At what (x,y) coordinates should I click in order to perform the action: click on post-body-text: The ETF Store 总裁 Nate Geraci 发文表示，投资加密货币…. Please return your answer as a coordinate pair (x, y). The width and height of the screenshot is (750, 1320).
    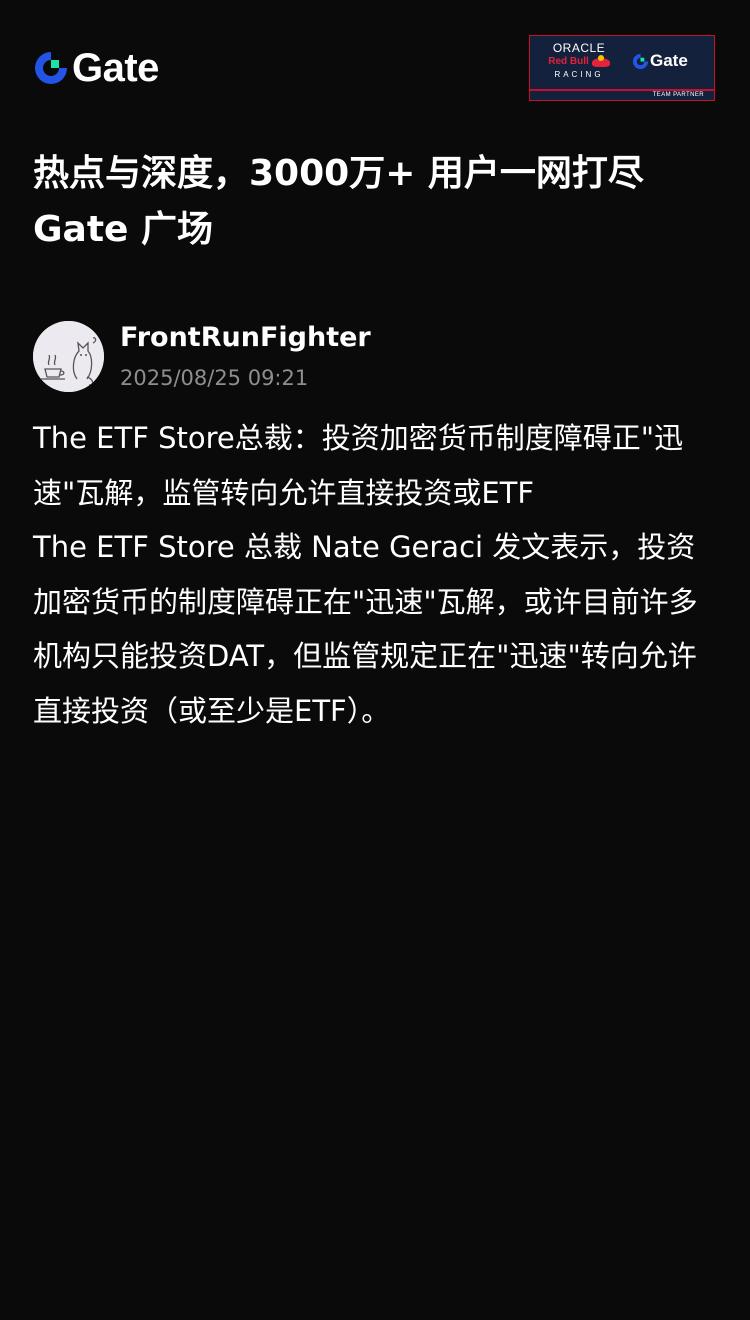
    Looking at the image, I should click on (365, 629).